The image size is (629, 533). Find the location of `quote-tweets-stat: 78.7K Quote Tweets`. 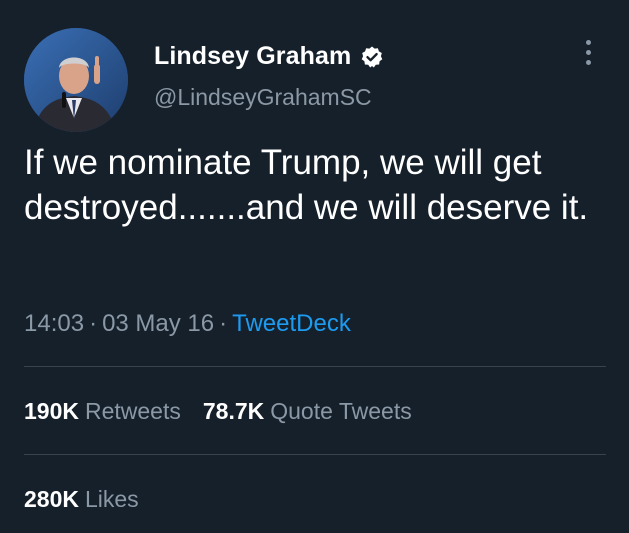

quote-tweets-stat: 78.7K Quote Tweets is located at coordinates (307, 411).